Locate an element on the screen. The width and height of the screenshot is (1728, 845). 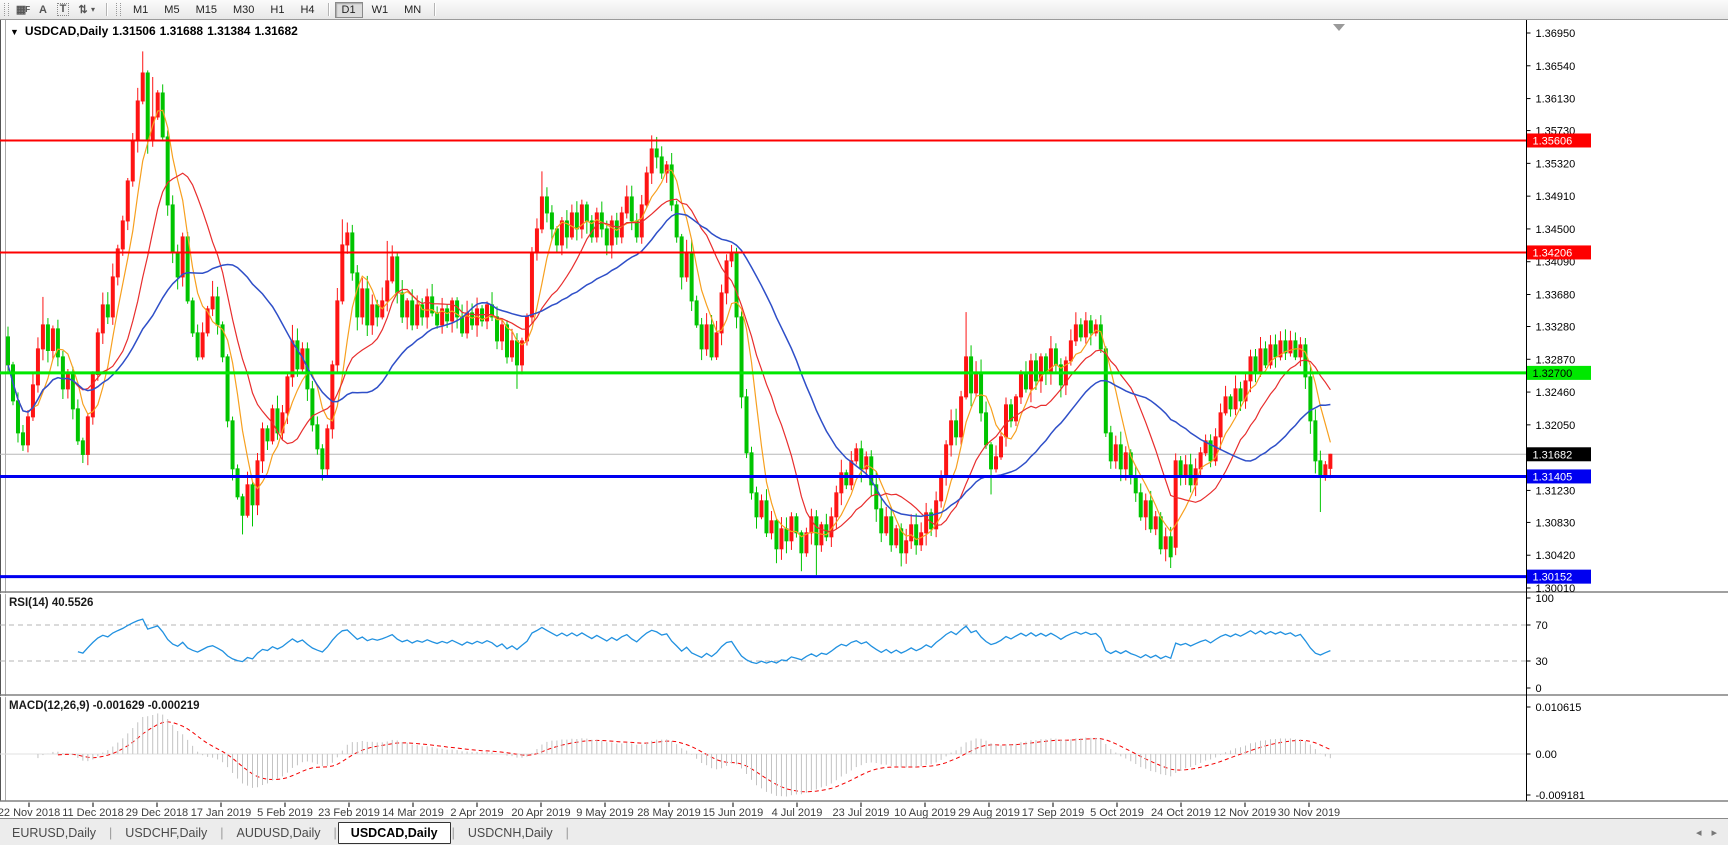
date-tick-label: 17 Jan 2019 is located at coordinates (221, 812).